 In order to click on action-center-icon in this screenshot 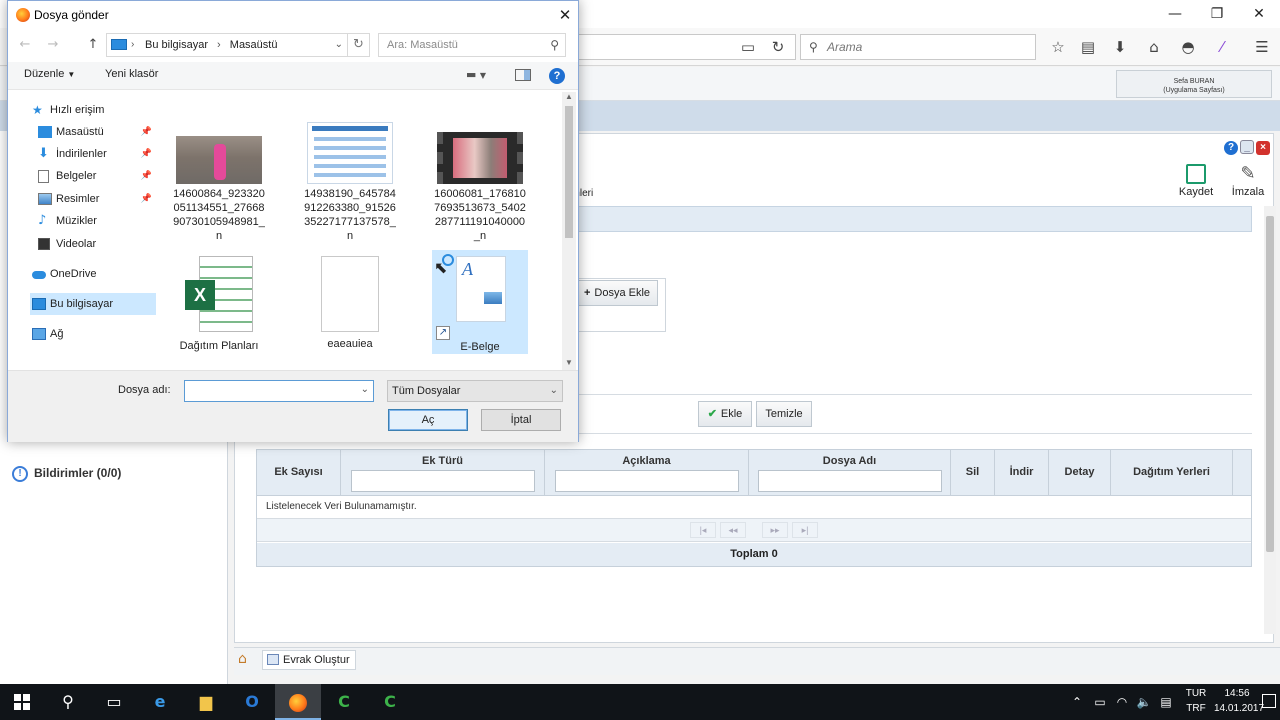, I will do `click(1269, 701)`.